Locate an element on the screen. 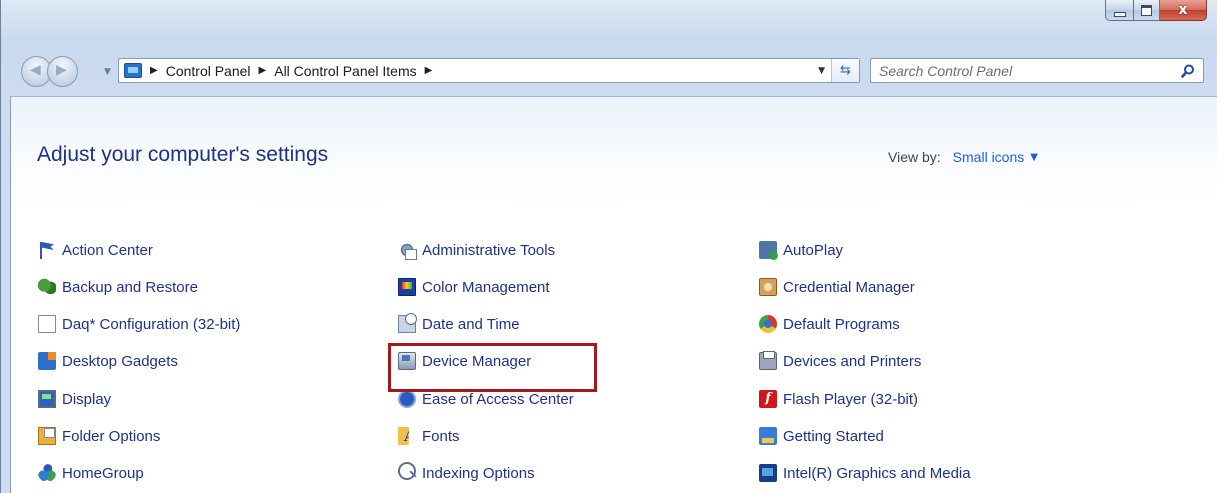 This screenshot has height=493, width=1217. item-autoplay: AutoPlay is located at coordinates (801, 250).